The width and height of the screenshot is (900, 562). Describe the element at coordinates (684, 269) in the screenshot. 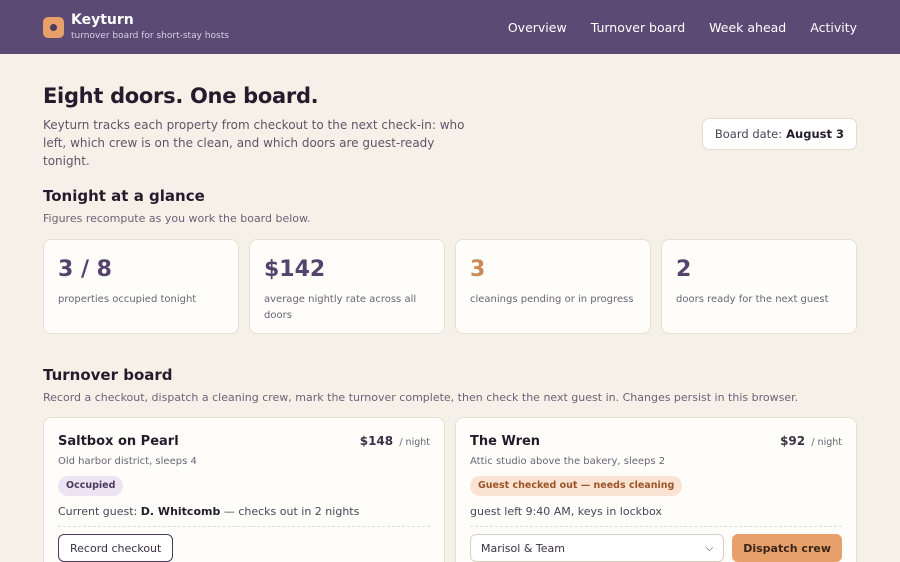

I see `stat-value: 2` at that location.